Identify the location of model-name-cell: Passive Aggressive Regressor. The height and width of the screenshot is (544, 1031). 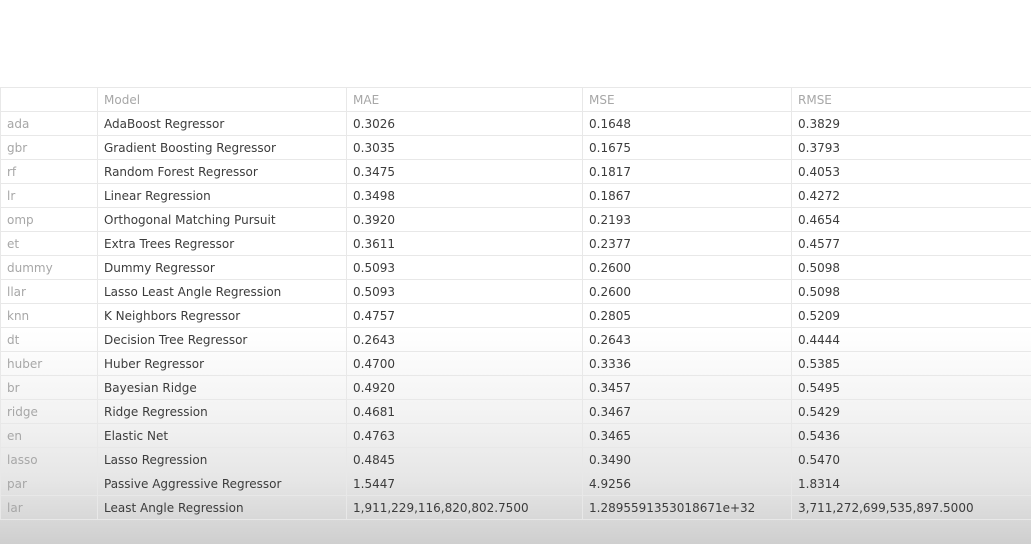
(222, 483).